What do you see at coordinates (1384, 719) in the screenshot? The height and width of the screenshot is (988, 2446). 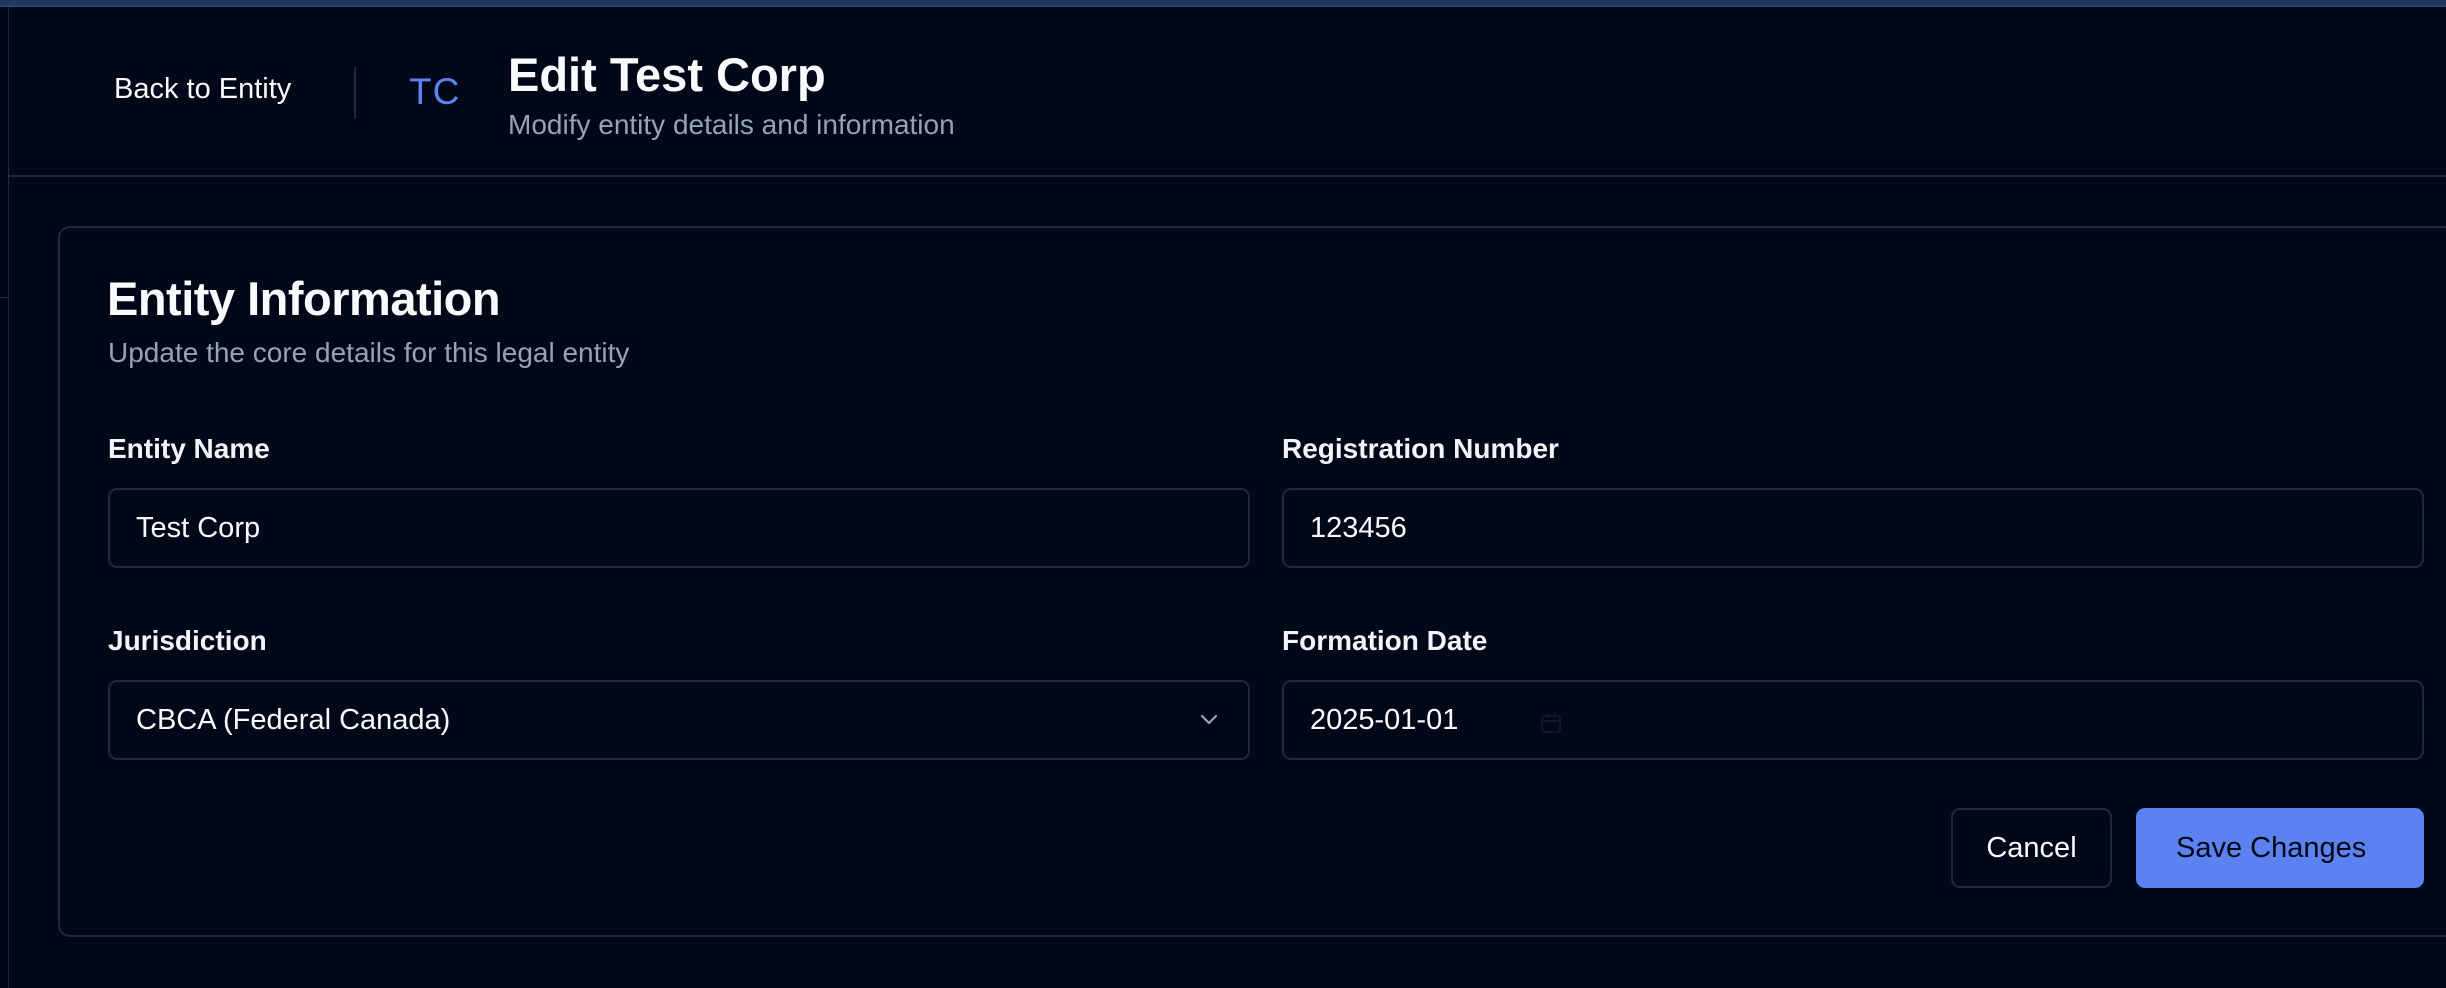 I see `formation-date-value: 2025-01-01` at bounding box center [1384, 719].